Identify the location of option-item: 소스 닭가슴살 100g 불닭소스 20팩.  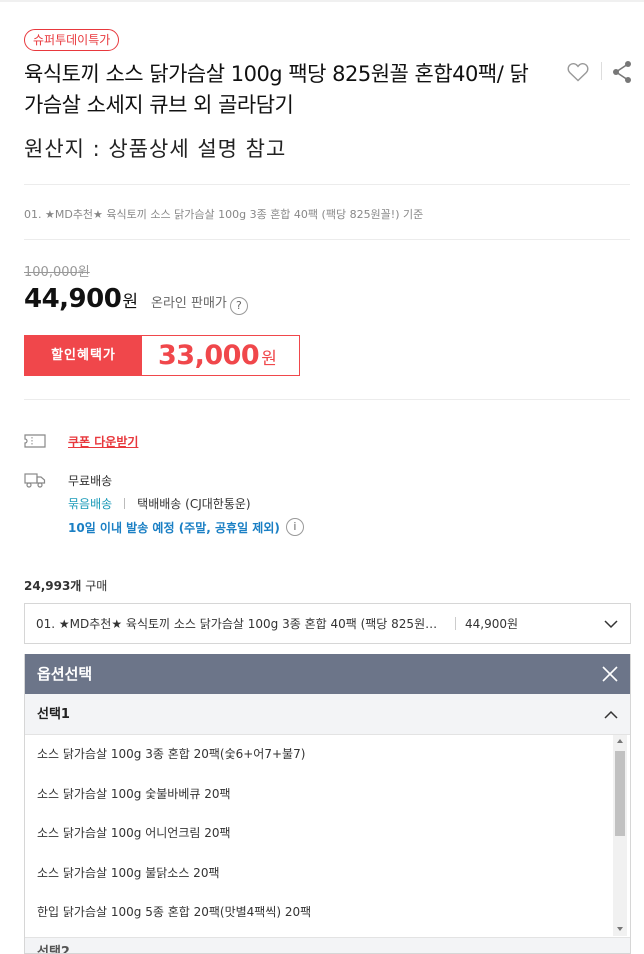
(319, 874).